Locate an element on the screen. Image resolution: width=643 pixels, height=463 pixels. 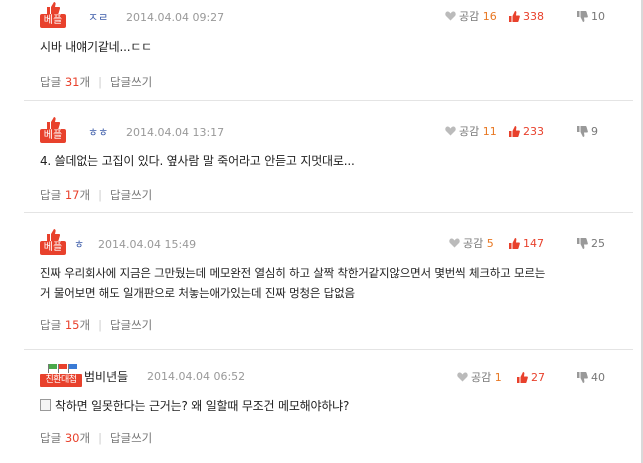
vote-buttons: 공감 5 147 25 is located at coordinates (525, 244).